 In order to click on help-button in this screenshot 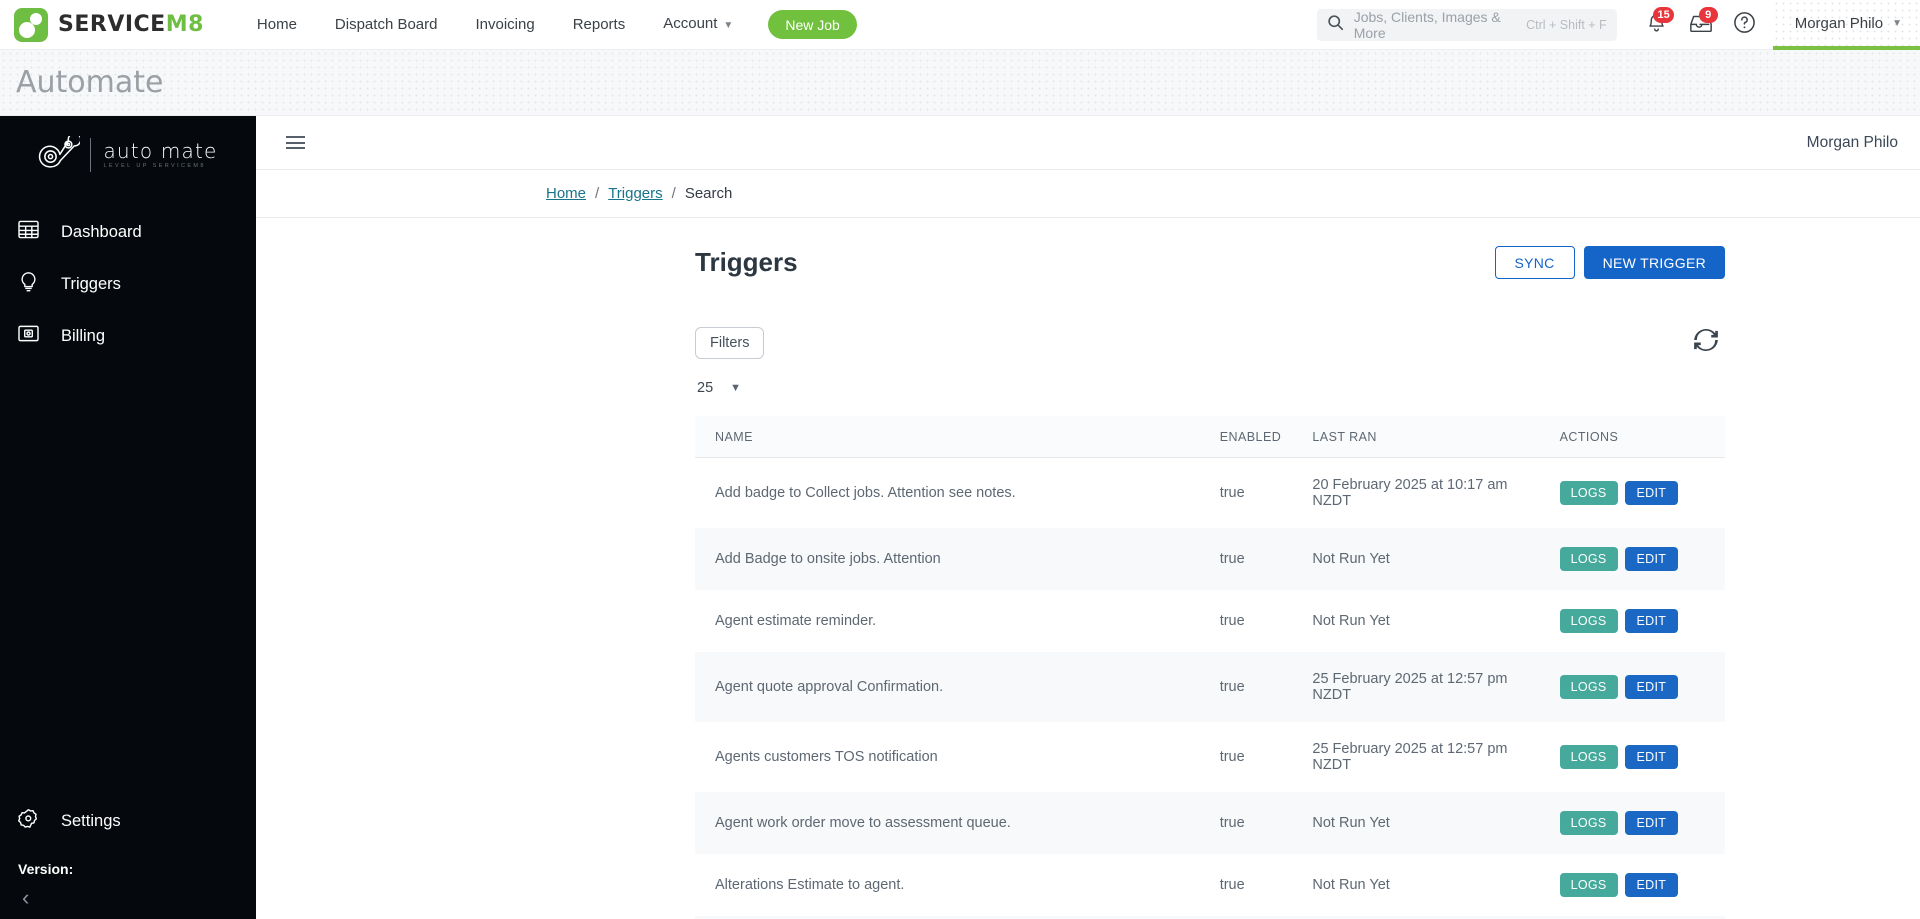, I will do `click(1745, 25)`.